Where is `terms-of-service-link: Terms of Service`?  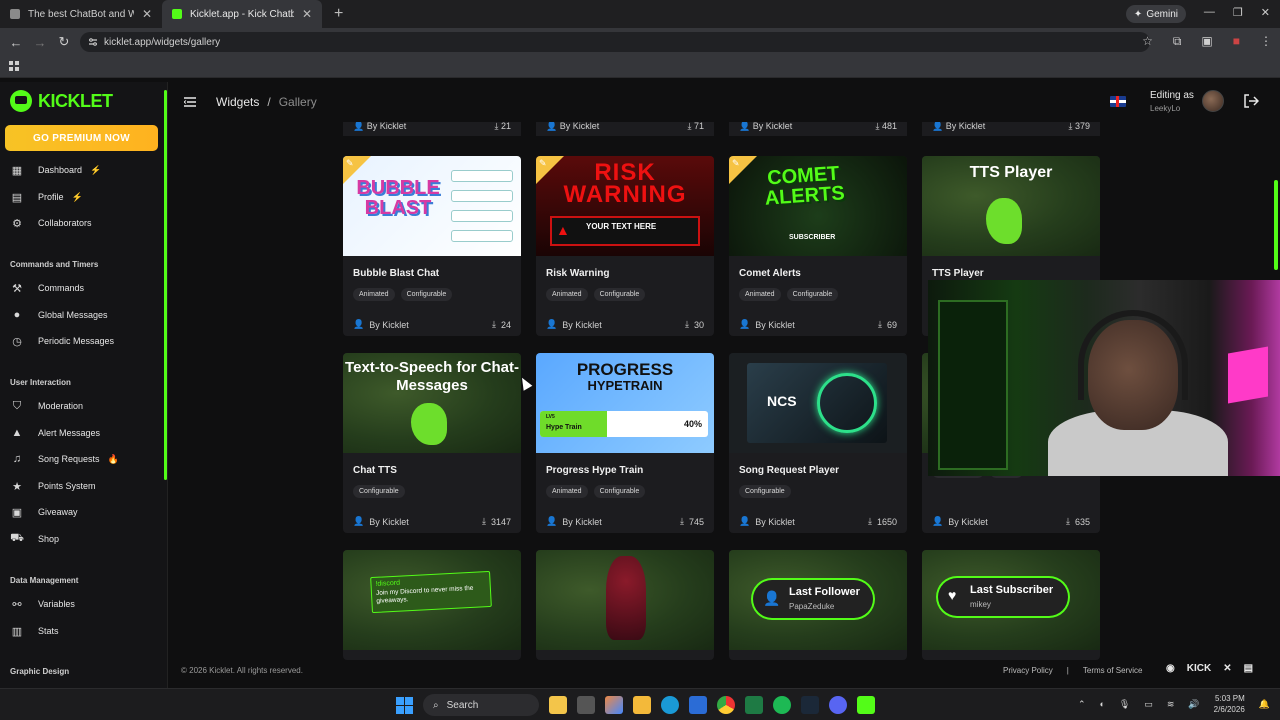 terms-of-service-link: Terms of Service is located at coordinates (1113, 670).